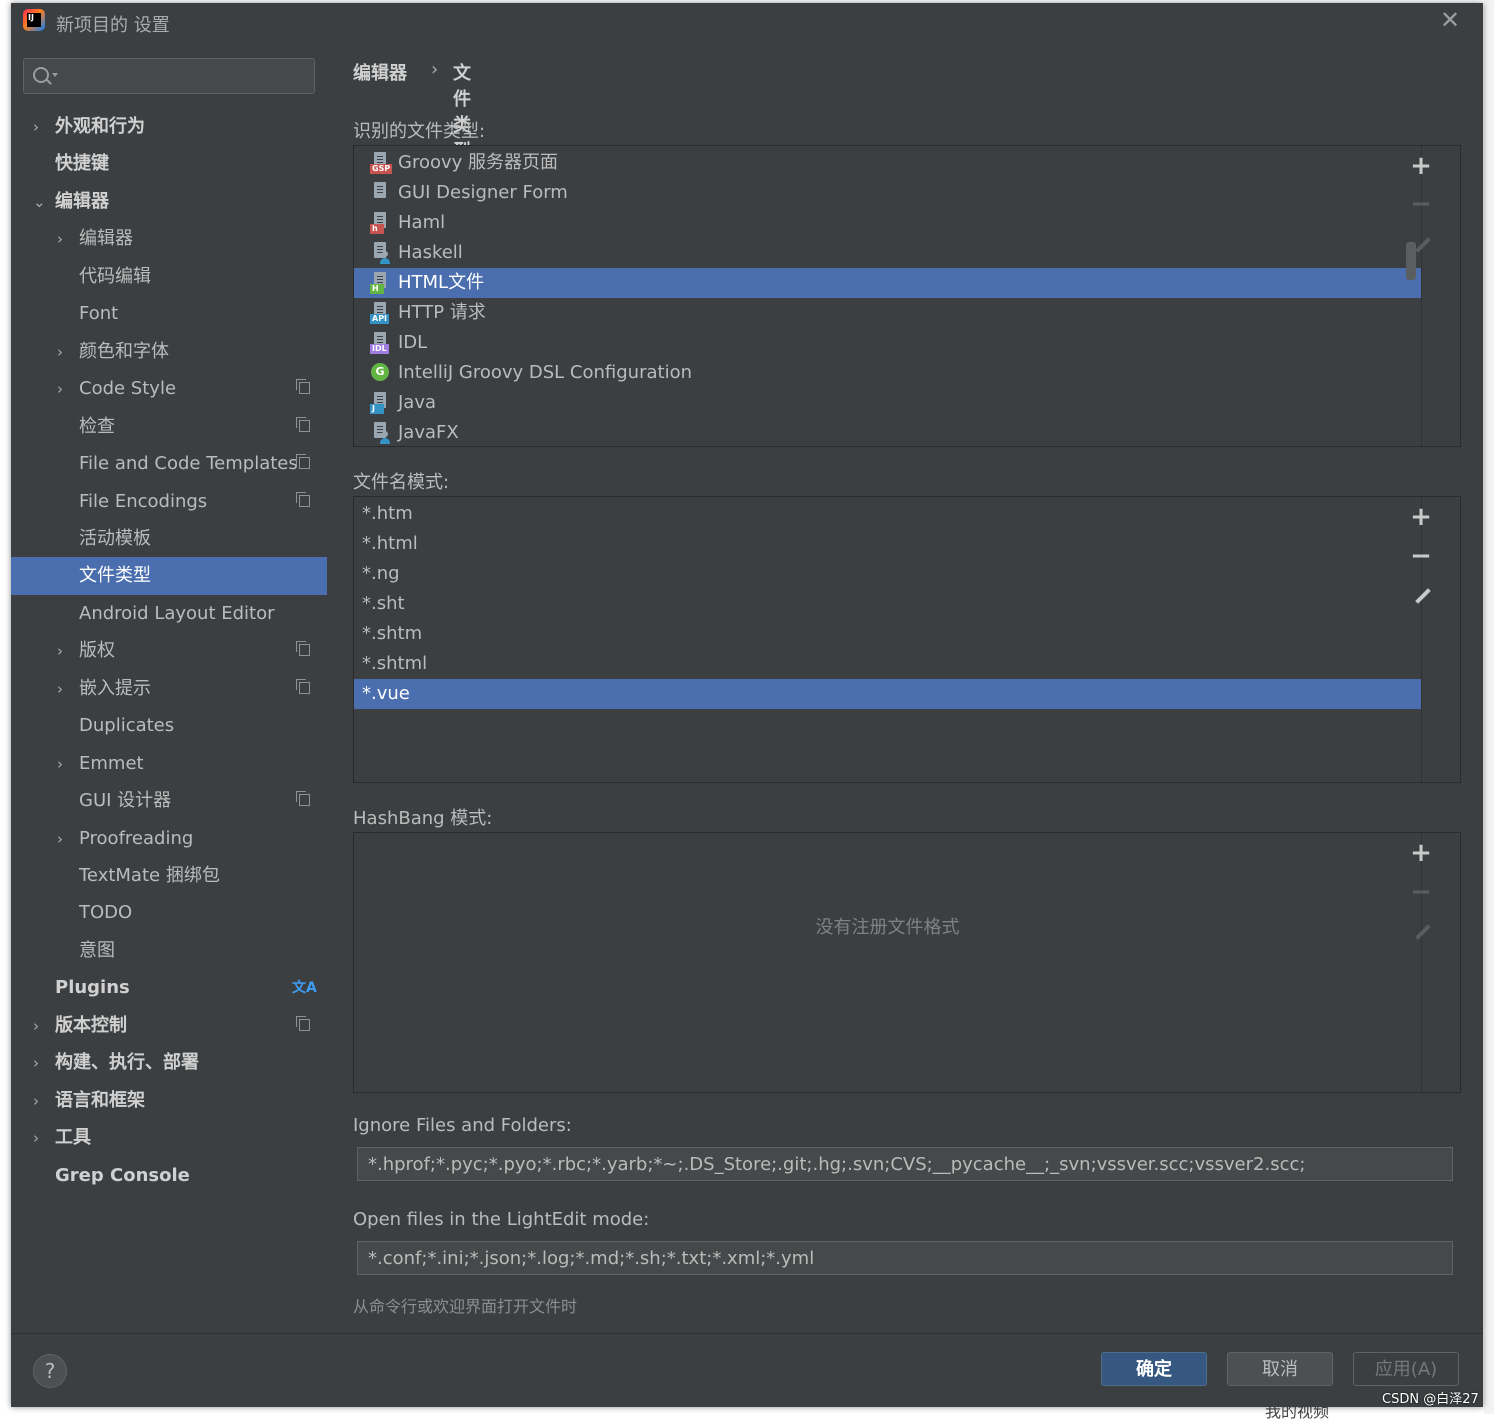 Image resolution: width=1494 pixels, height=1422 pixels. I want to click on sidebar-item: GUI 设计器, so click(169, 801).